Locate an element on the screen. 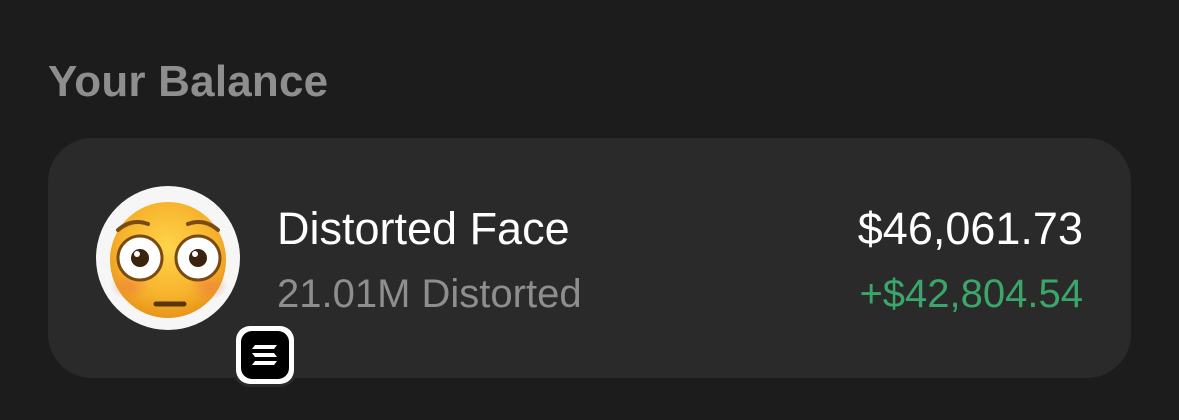 The height and width of the screenshot is (420, 1179). token-avatar is located at coordinates (195, 285).